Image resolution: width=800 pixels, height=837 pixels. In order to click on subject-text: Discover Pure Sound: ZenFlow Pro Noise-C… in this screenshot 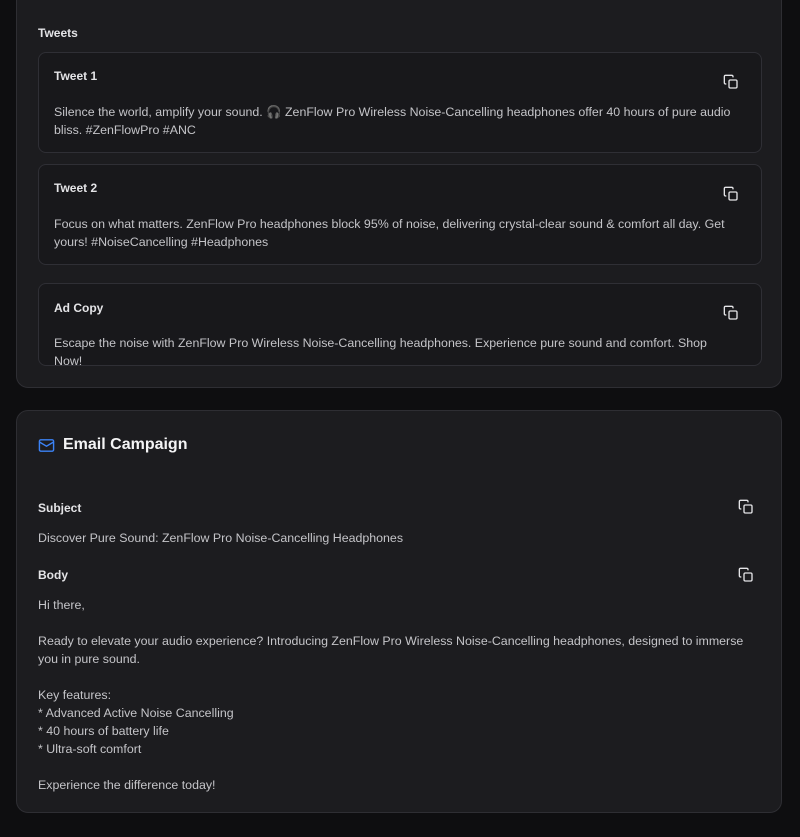, I will do `click(221, 538)`.